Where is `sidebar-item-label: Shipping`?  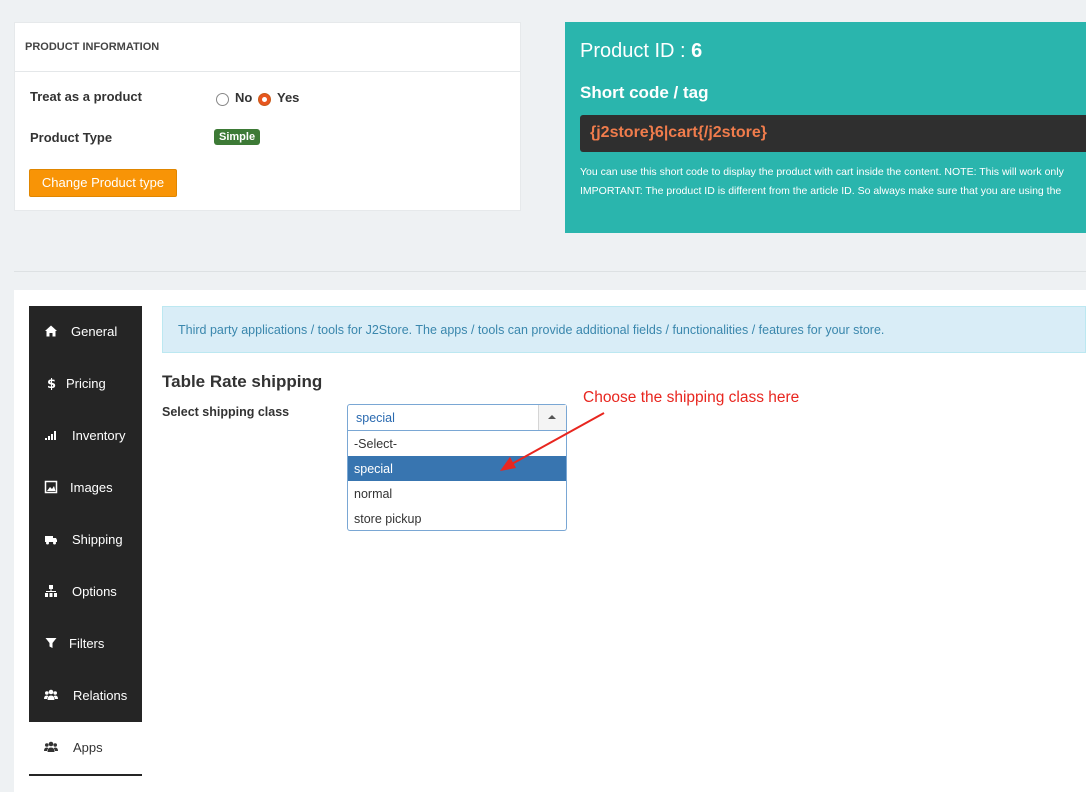
sidebar-item-label: Shipping is located at coordinates (97, 539).